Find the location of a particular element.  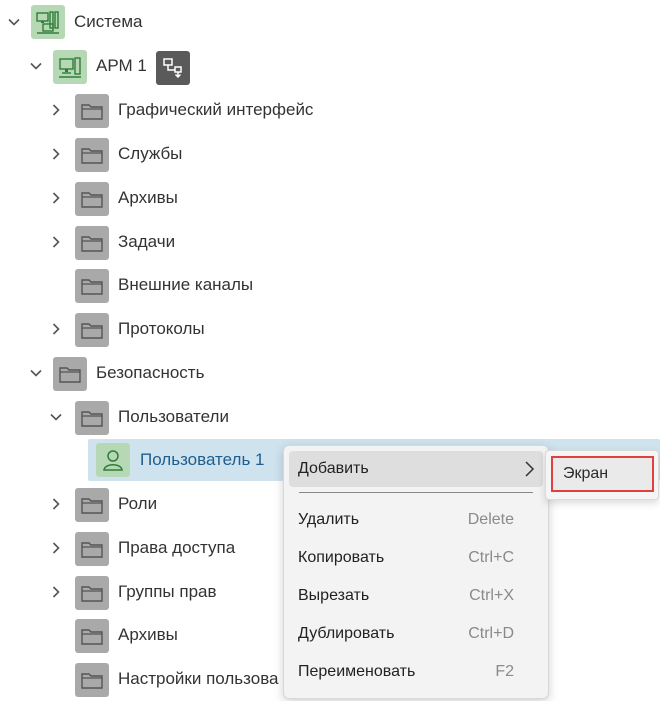

menu-item-label: Добавить is located at coordinates (333, 468).